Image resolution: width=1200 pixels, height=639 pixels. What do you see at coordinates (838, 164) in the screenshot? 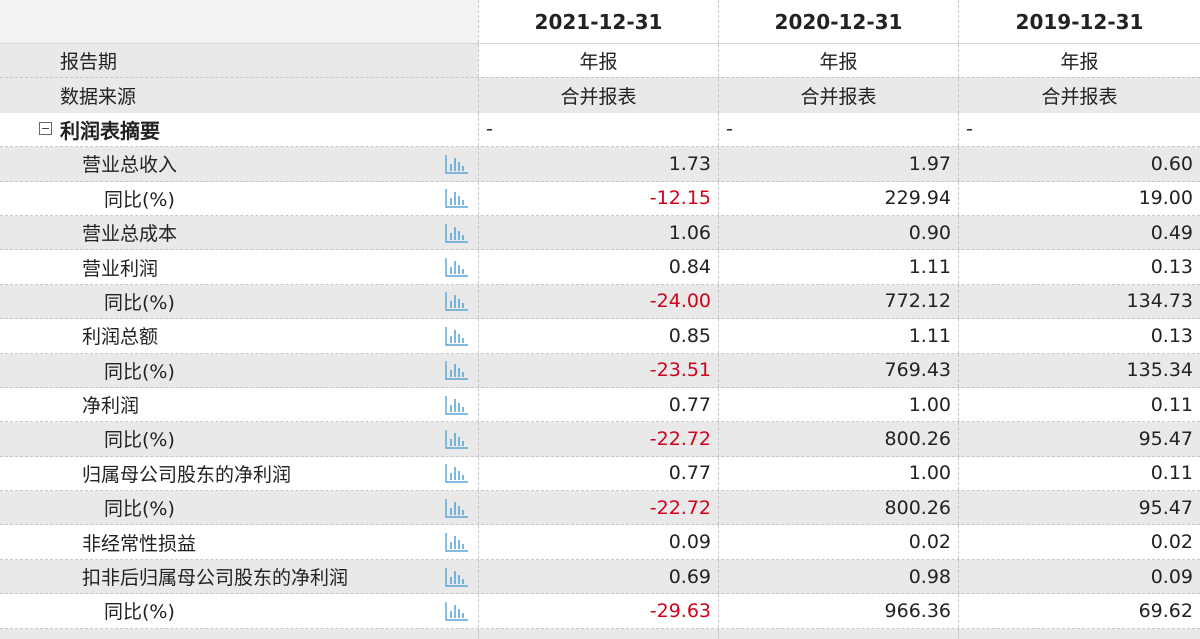
I see `value-cell: 1.97` at bounding box center [838, 164].